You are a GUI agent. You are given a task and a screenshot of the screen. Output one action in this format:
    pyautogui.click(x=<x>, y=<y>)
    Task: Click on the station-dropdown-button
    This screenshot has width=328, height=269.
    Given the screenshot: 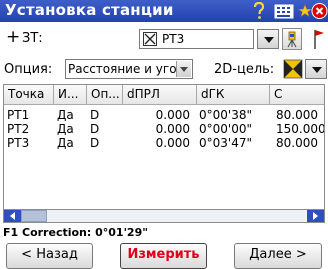 What is the action you would take?
    pyautogui.click(x=268, y=39)
    